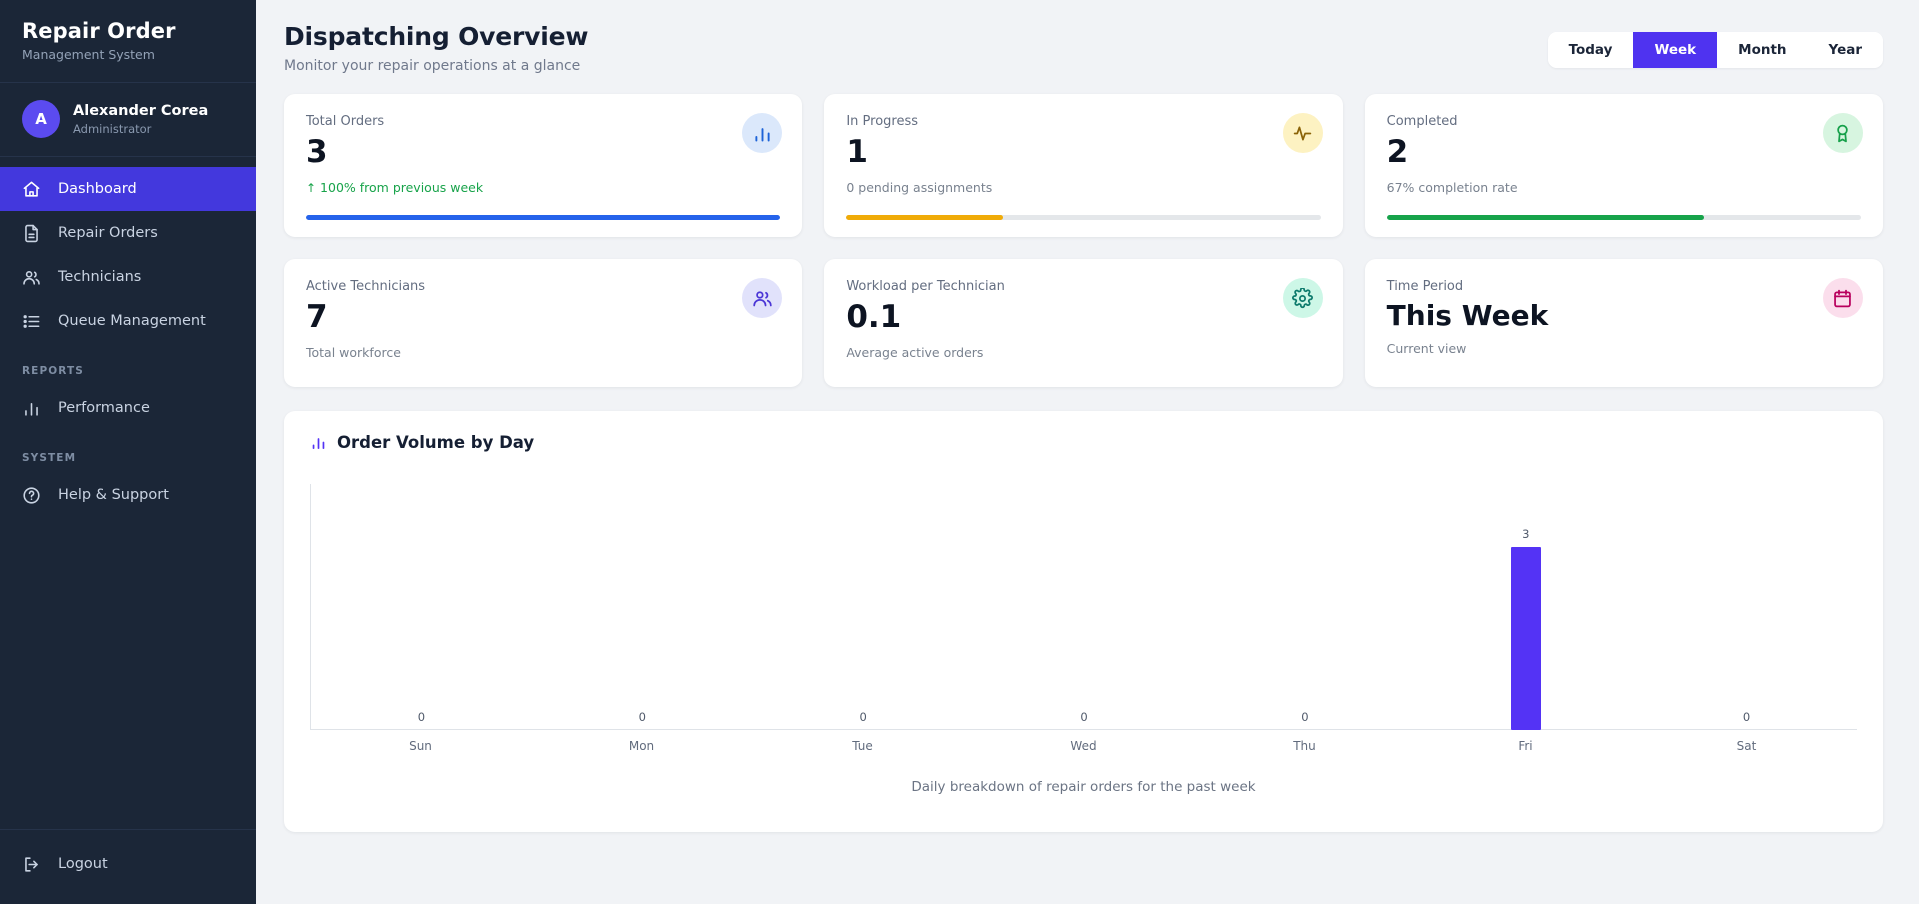  I want to click on award-icon, so click(1842, 133).